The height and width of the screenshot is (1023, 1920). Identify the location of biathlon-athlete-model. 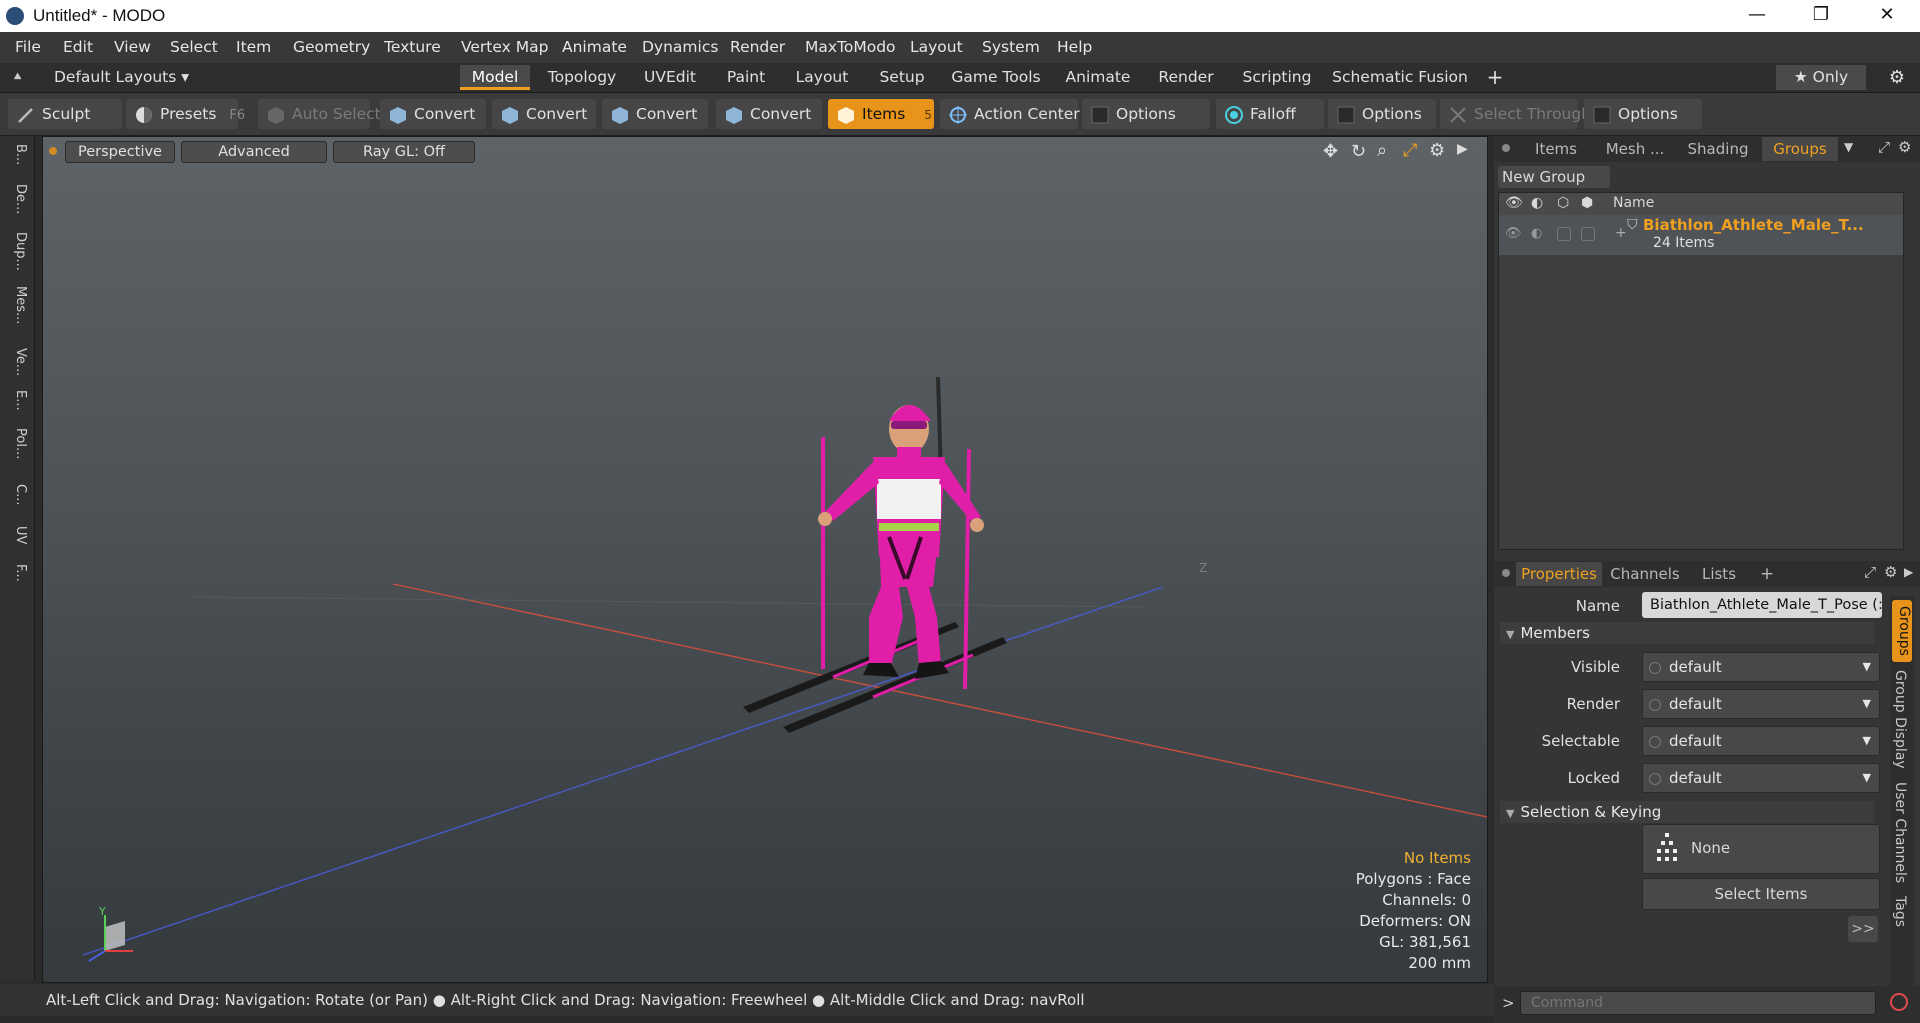
(873, 527).